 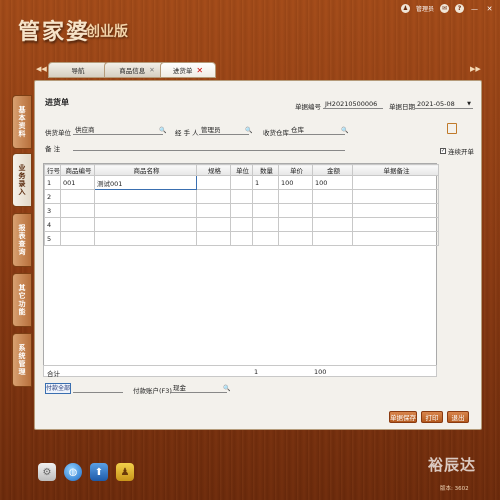 I want to click on table-row: 5, so click(x=241, y=238).